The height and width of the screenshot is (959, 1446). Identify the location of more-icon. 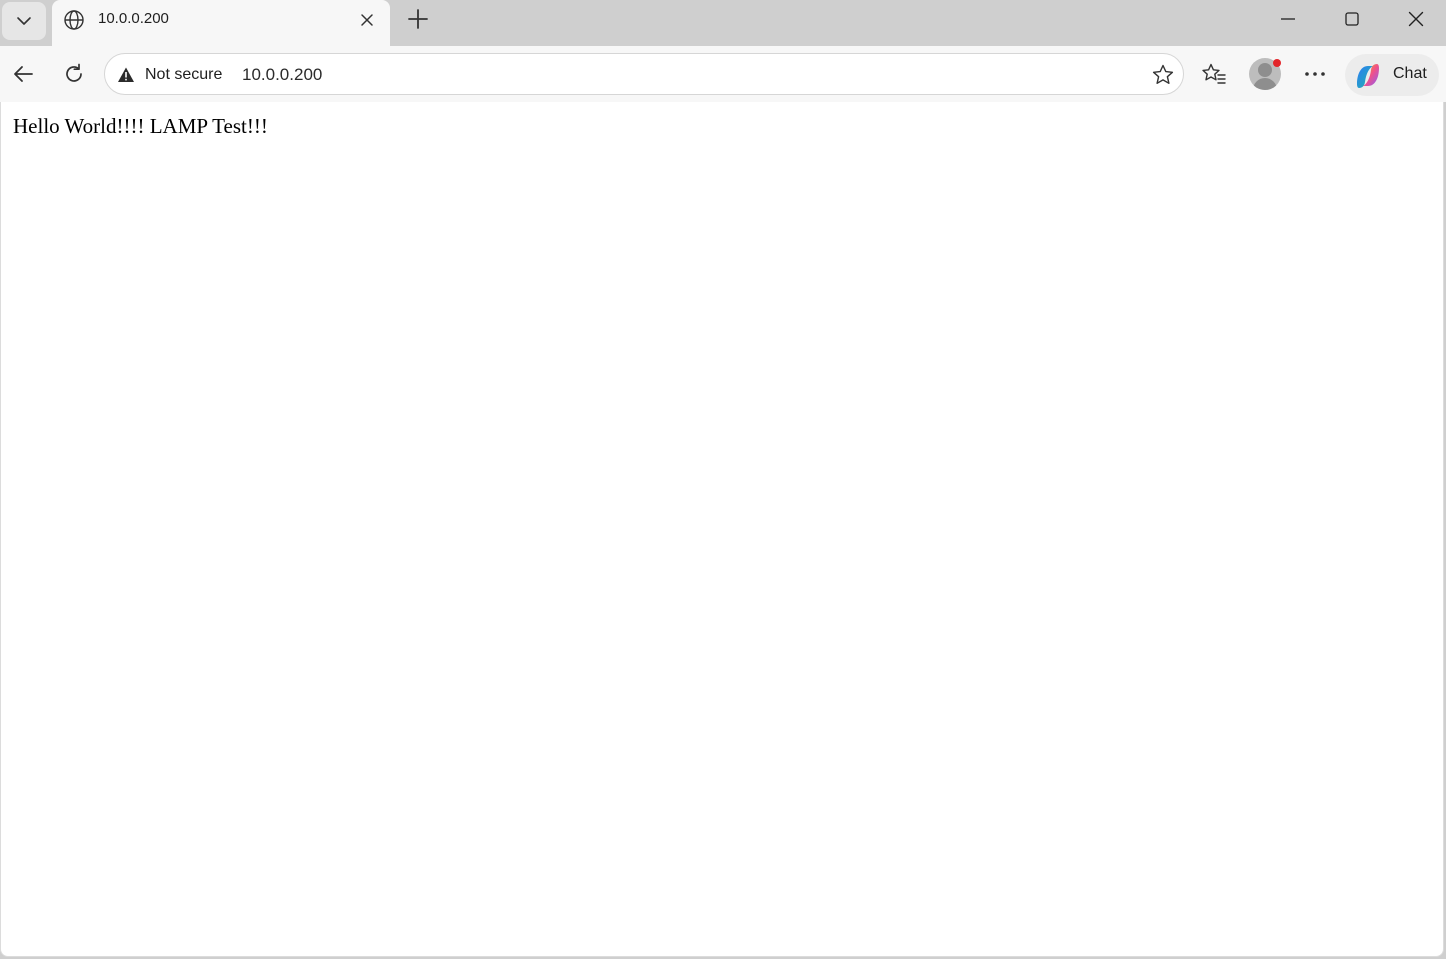
(1315, 74).